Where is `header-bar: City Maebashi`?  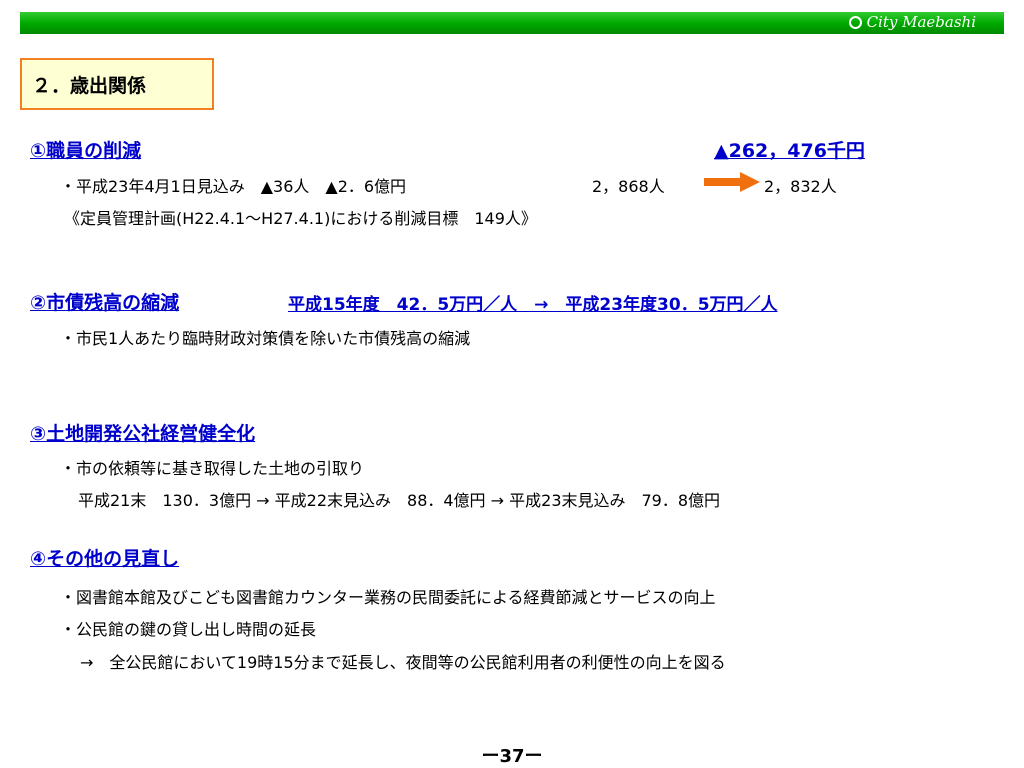 header-bar: City Maebashi is located at coordinates (512, 23).